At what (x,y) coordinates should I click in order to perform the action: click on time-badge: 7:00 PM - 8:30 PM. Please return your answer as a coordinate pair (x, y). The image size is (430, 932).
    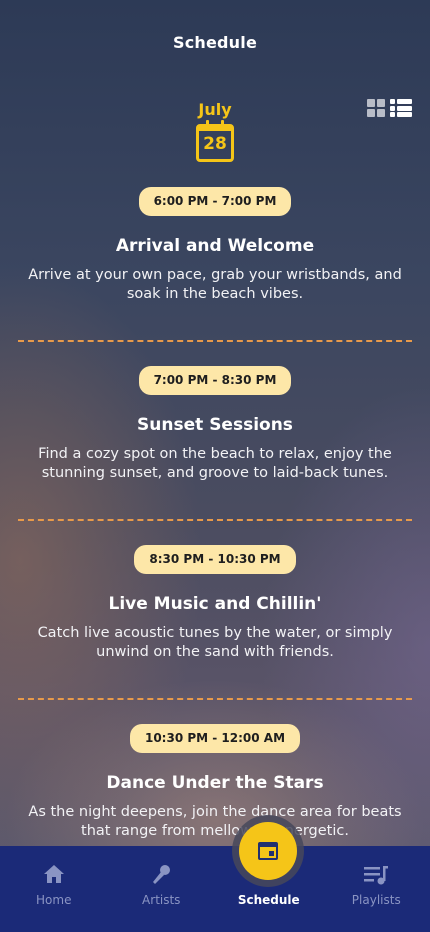
    Looking at the image, I should click on (215, 380).